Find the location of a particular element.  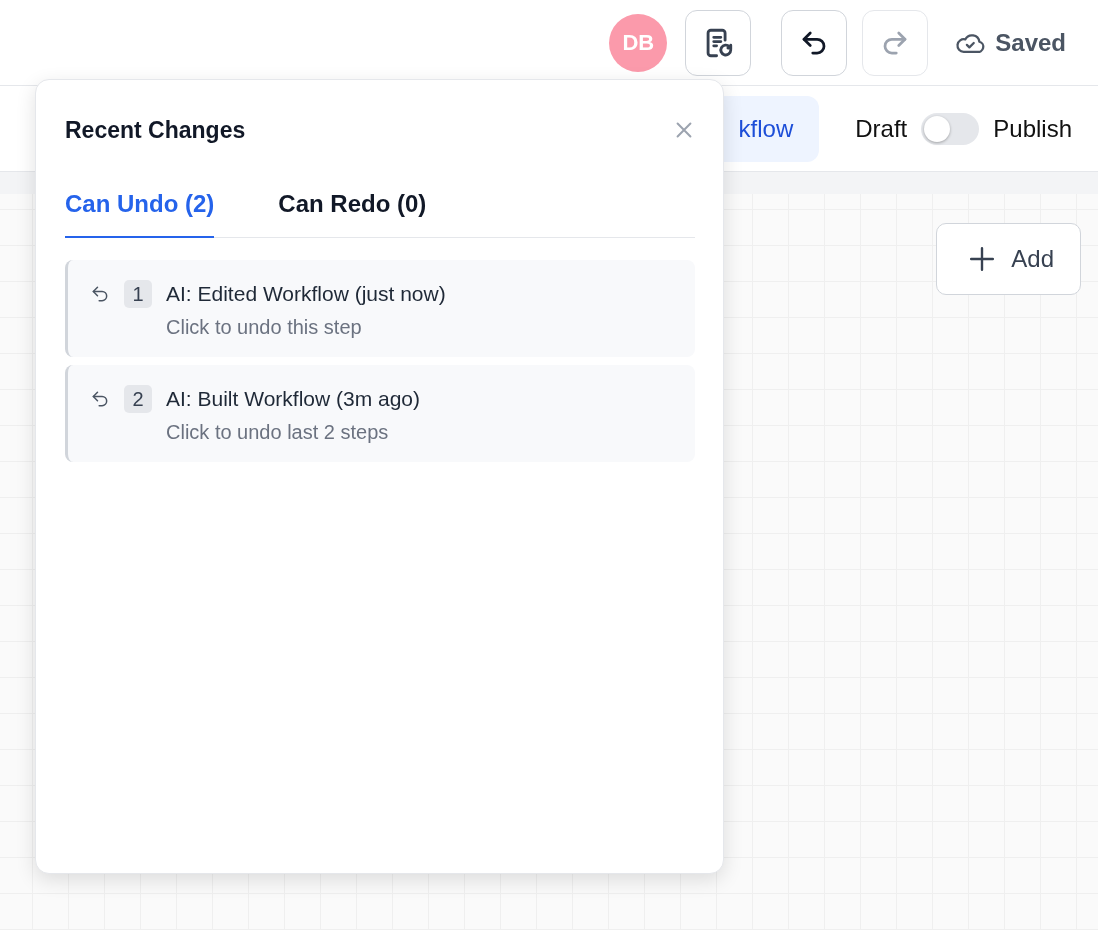

step-title: AI: Edited Workflow (just now) is located at coordinates (306, 294).